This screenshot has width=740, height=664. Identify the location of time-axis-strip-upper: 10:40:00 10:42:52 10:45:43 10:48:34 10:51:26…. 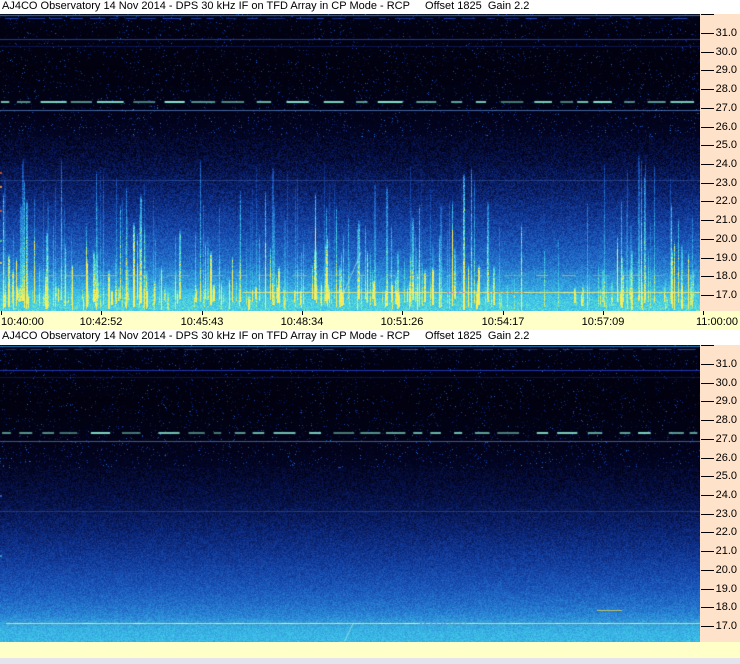
(370, 320).